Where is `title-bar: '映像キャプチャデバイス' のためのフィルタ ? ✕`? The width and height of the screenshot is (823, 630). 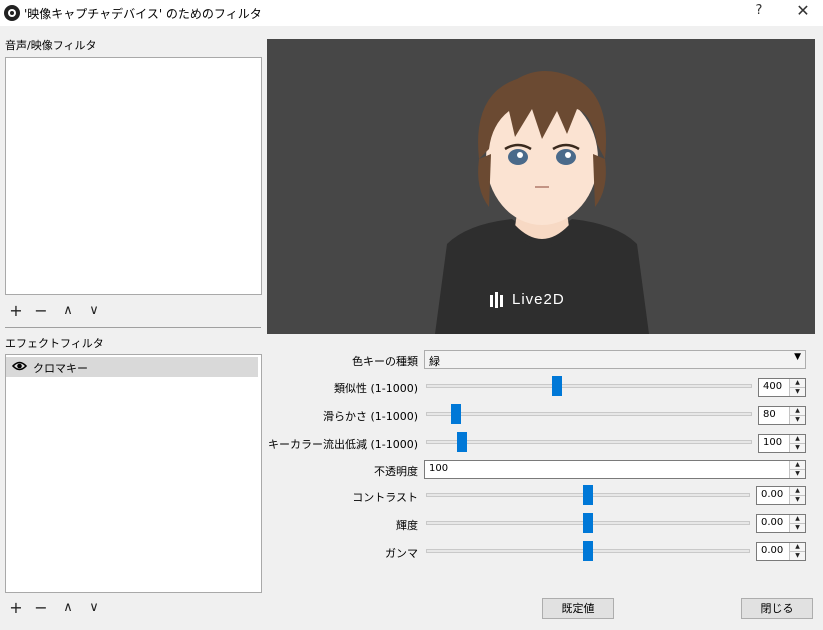
title-bar: '映像キャプチャデバイス' のためのフィルタ ? ✕ is located at coordinates (411, 13).